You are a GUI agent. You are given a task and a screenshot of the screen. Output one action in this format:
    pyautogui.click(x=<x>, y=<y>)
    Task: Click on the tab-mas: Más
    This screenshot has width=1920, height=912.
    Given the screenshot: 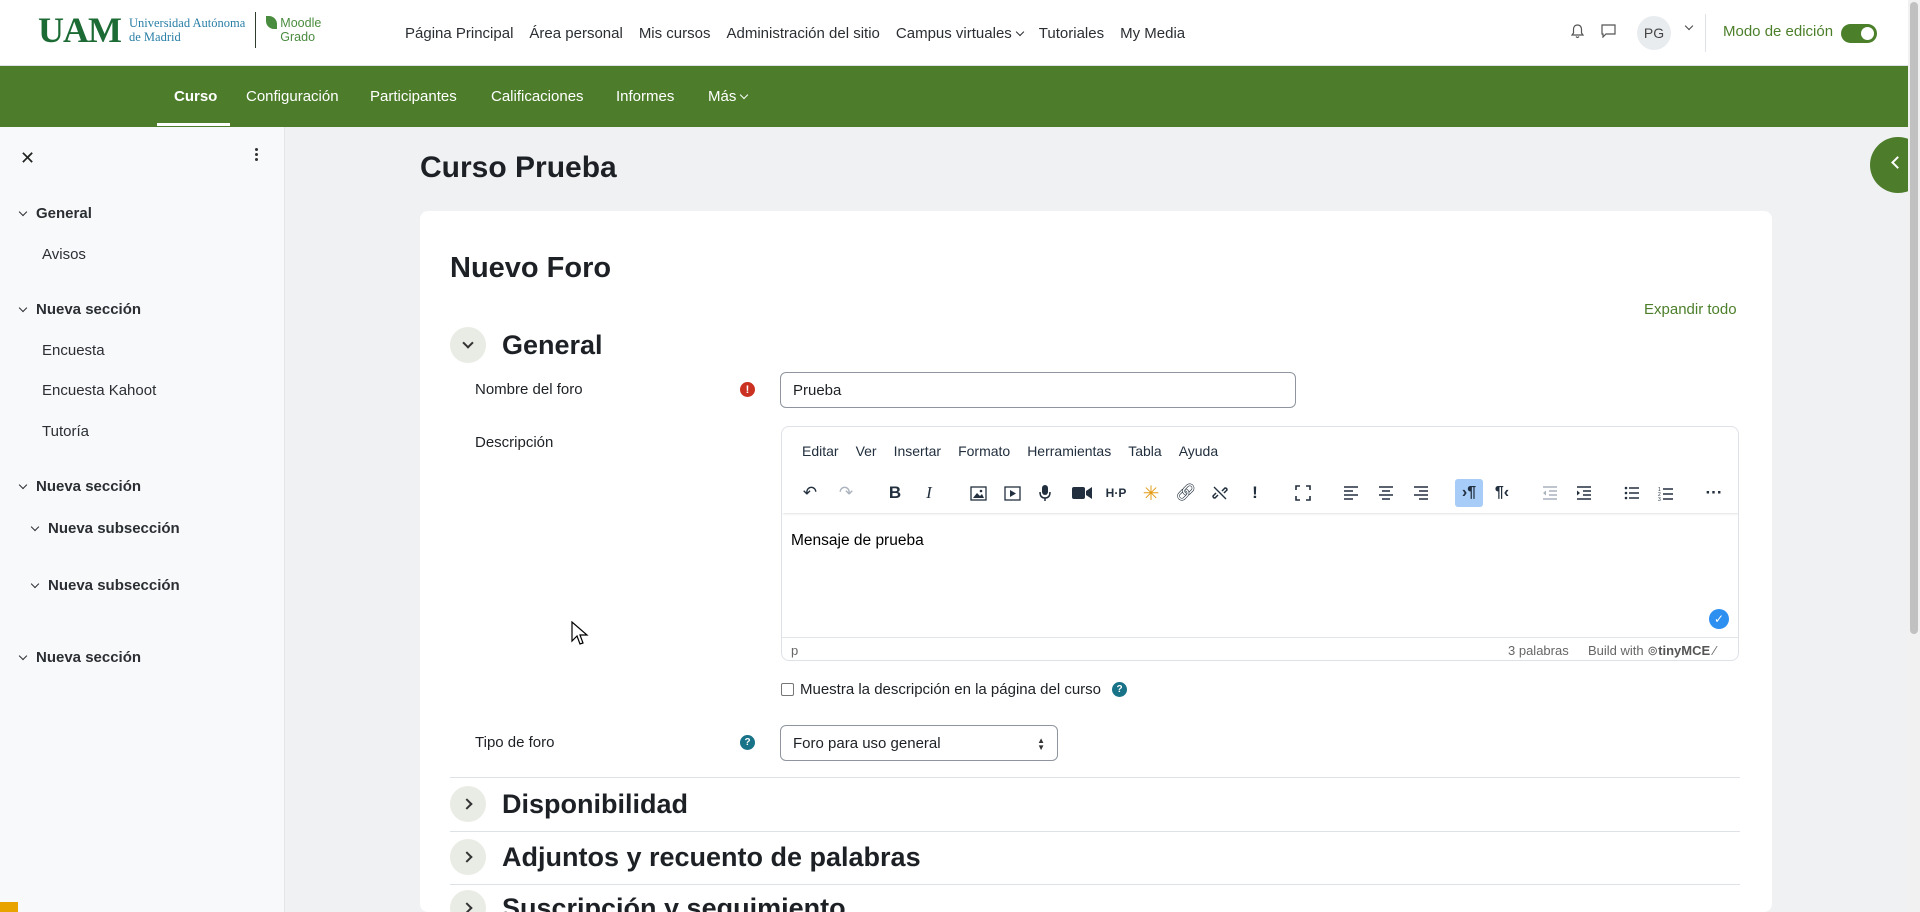 What is the action you would take?
    pyautogui.click(x=728, y=96)
    